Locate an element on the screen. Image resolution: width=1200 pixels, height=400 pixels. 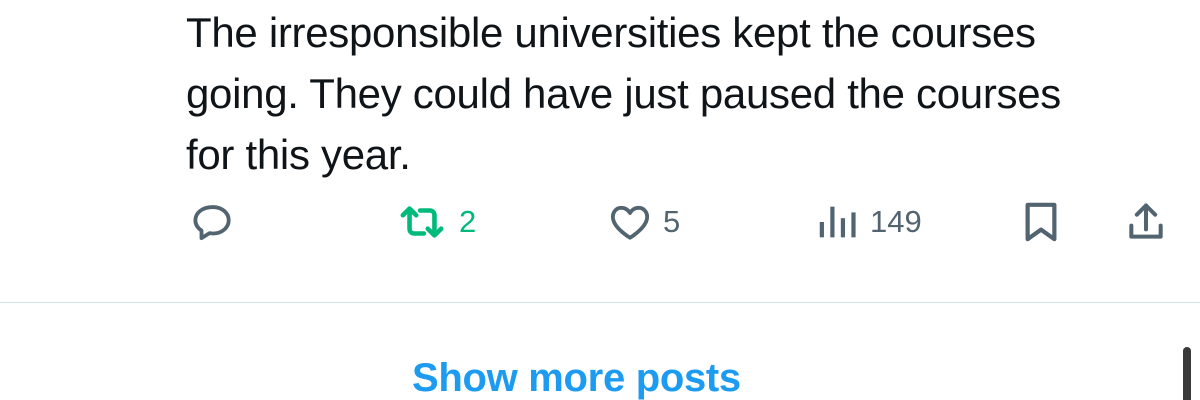
bookmark-button is located at coordinates (1041, 222).